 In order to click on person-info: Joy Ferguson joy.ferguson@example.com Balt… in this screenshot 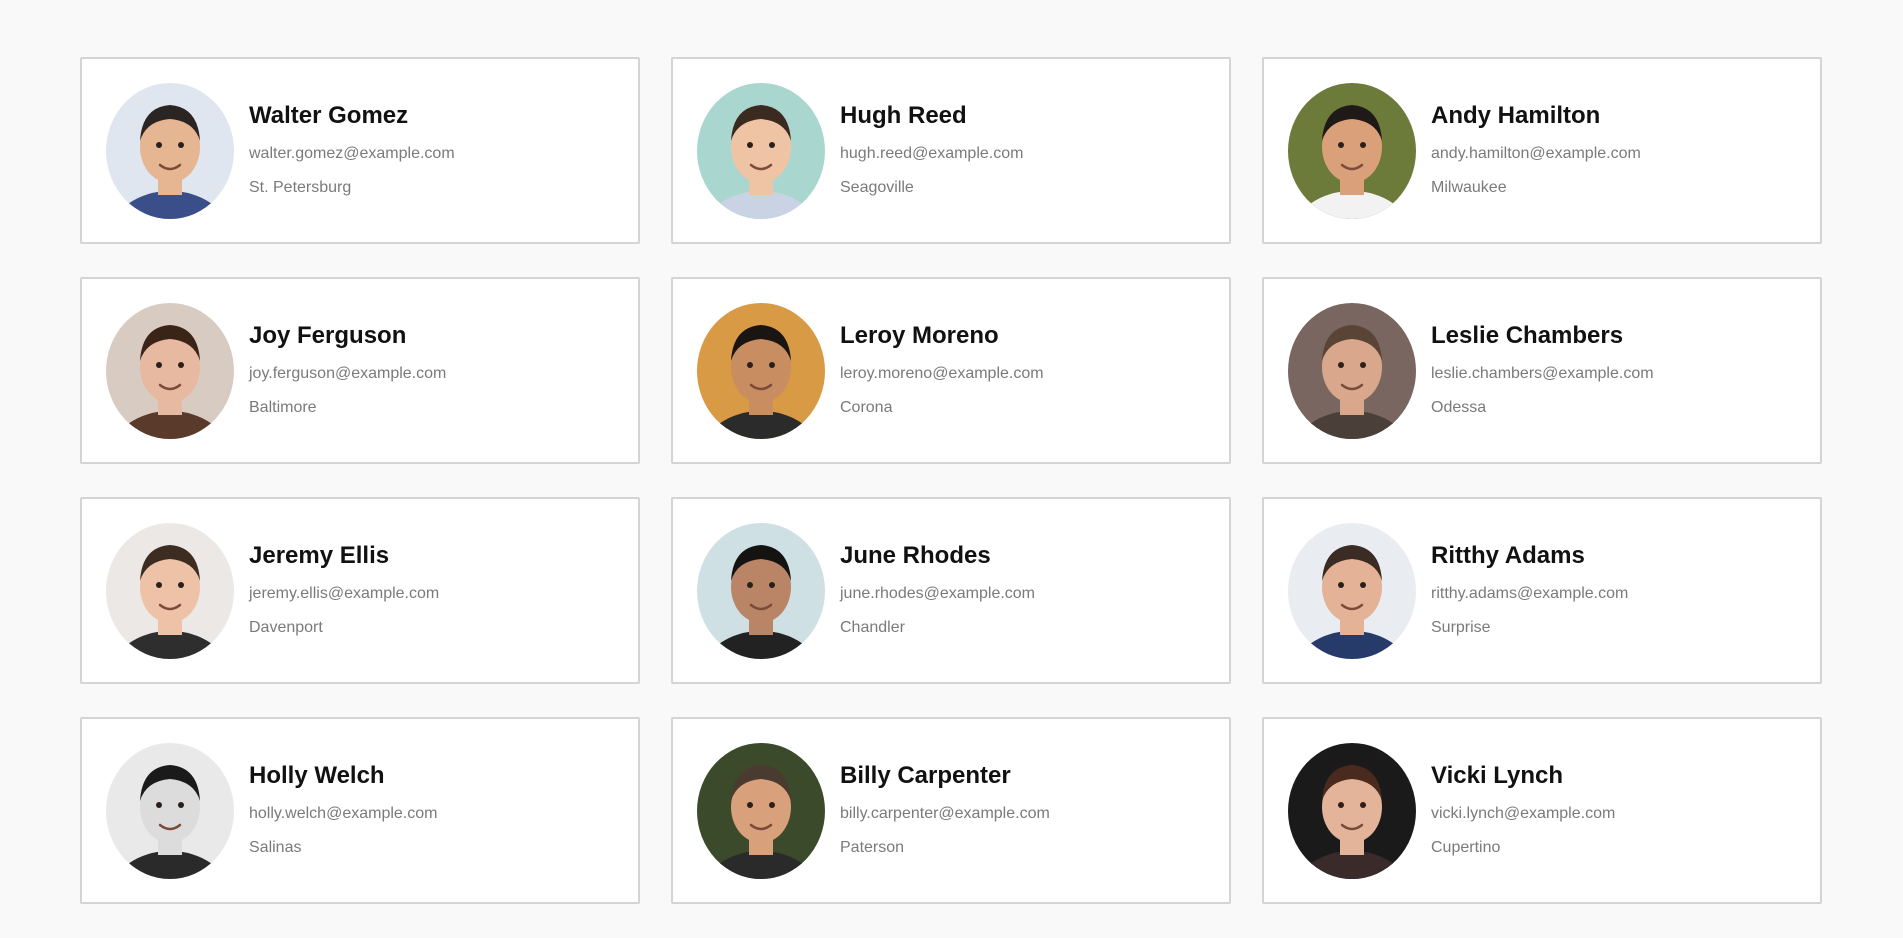, I will do `click(347, 370)`.